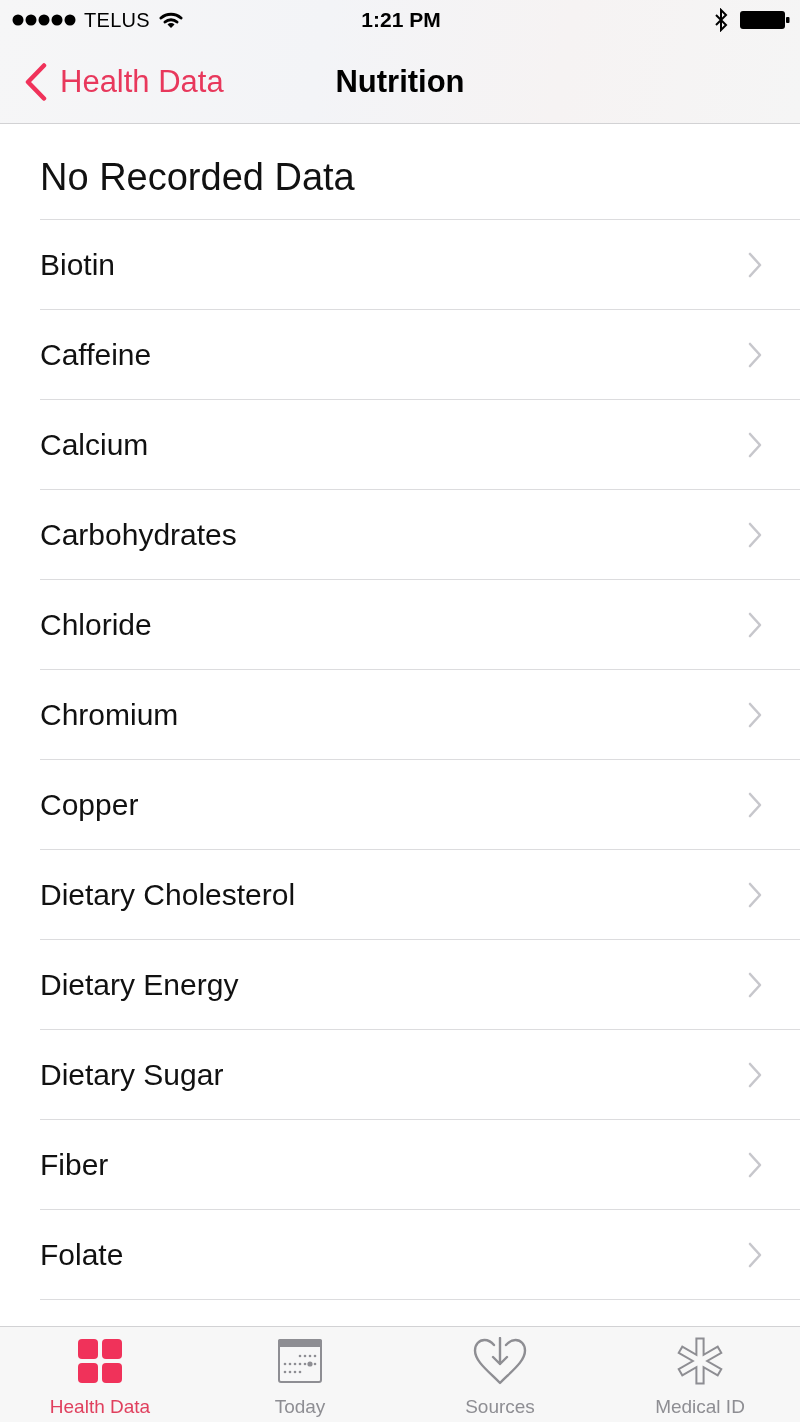 Image resolution: width=800 pixels, height=1422 pixels. Describe the element at coordinates (300, 1361) in the screenshot. I see `calendar-icon` at that location.